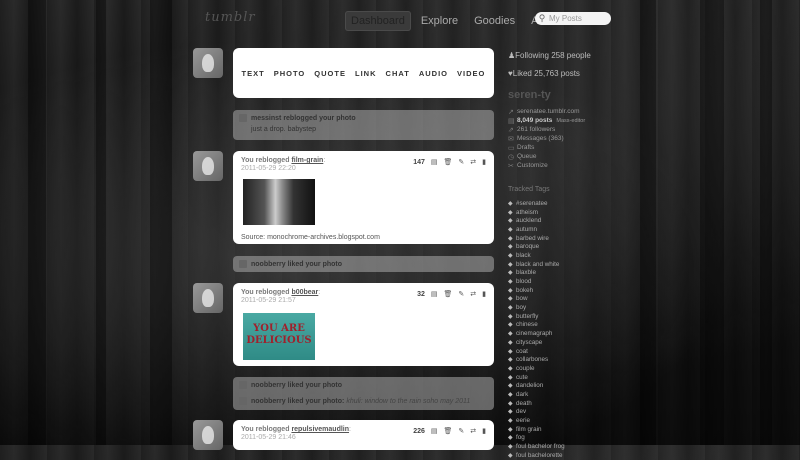 The image size is (800, 460). What do you see at coordinates (583, 273) in the screenshot?
I see `tracked-tag: ◆ blaxble` at bounding box center [583, 273].